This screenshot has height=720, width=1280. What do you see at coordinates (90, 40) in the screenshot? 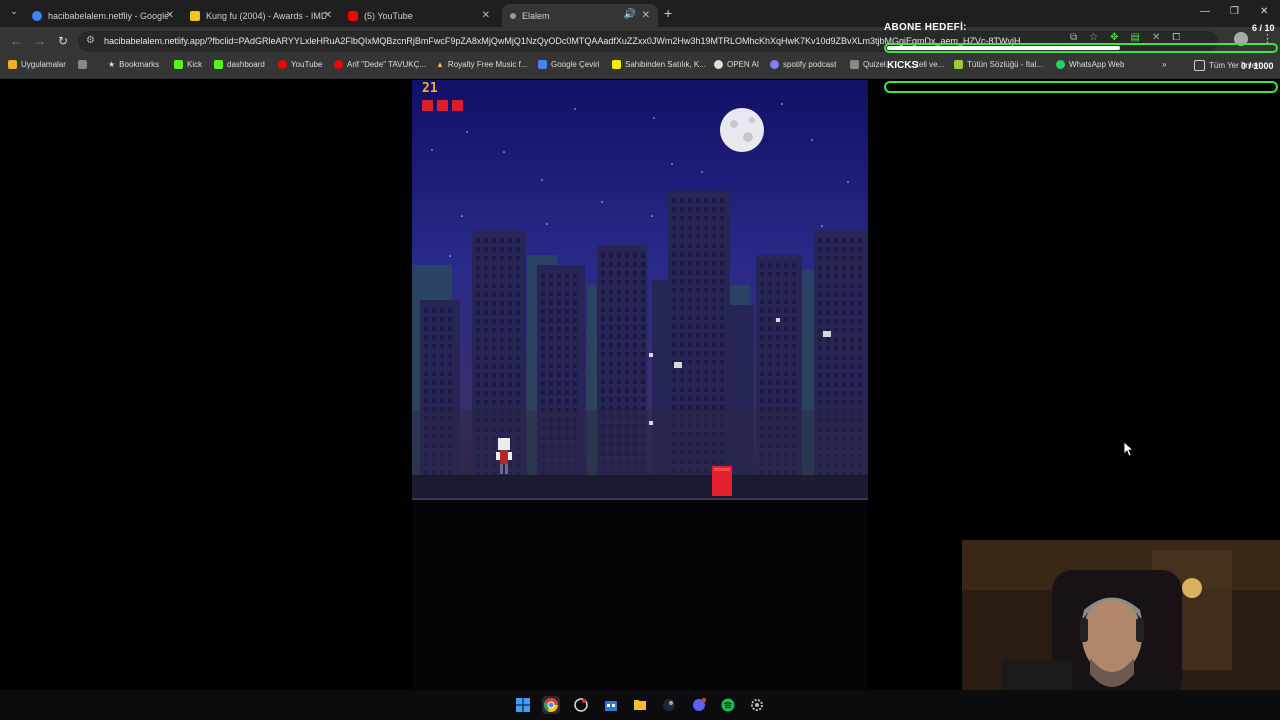
I see `site-info-icon: ⚙` at bounding box center [90, 40].